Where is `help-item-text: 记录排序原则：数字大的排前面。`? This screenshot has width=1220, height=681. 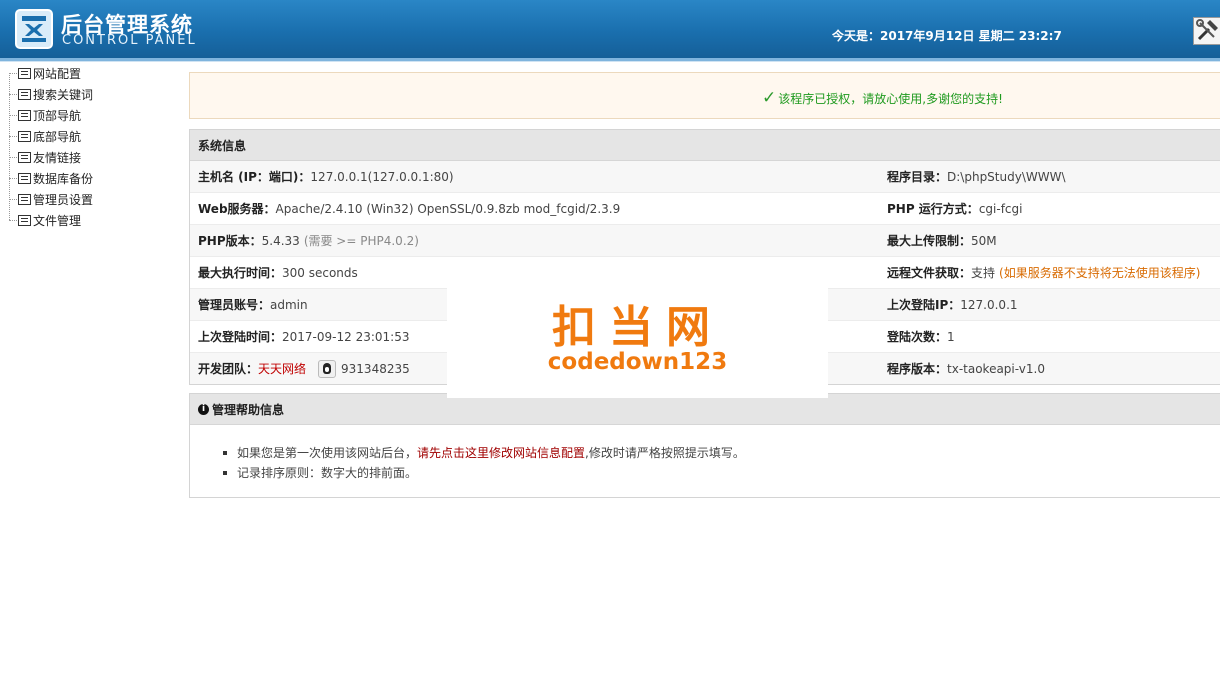
help-item-text: 记录排序原则：数字大的排前面。 is located at coordinates (327, 473).